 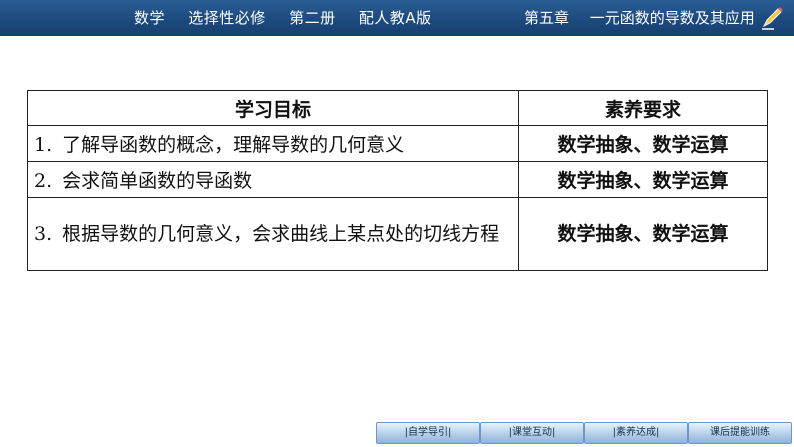 I want to click on nav-button-competency: |素养达成|, so click(x=636, y=433).